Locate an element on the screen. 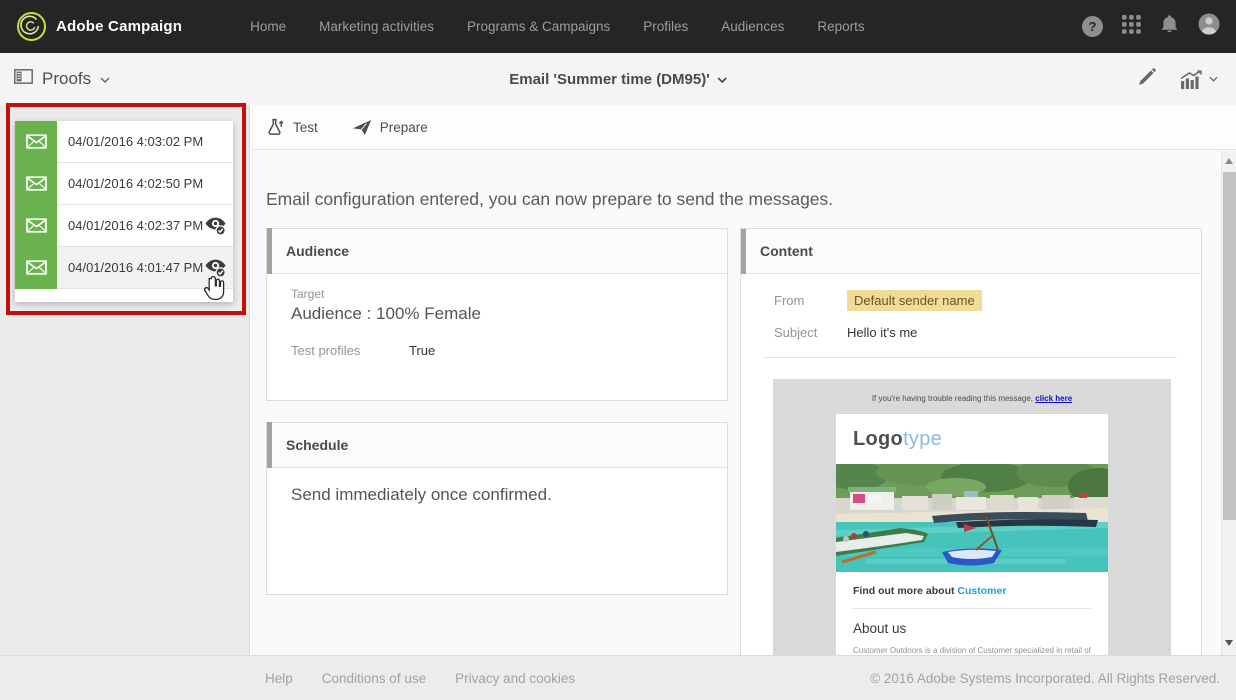  schedule-text: Send immediately once confirmed. is located at coordinates (421, 494).